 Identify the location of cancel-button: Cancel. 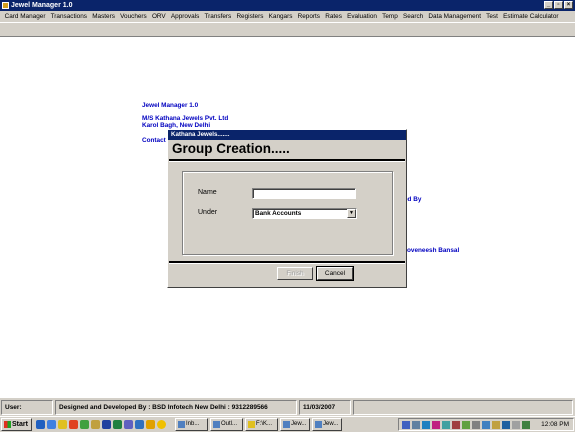
(335, 273).